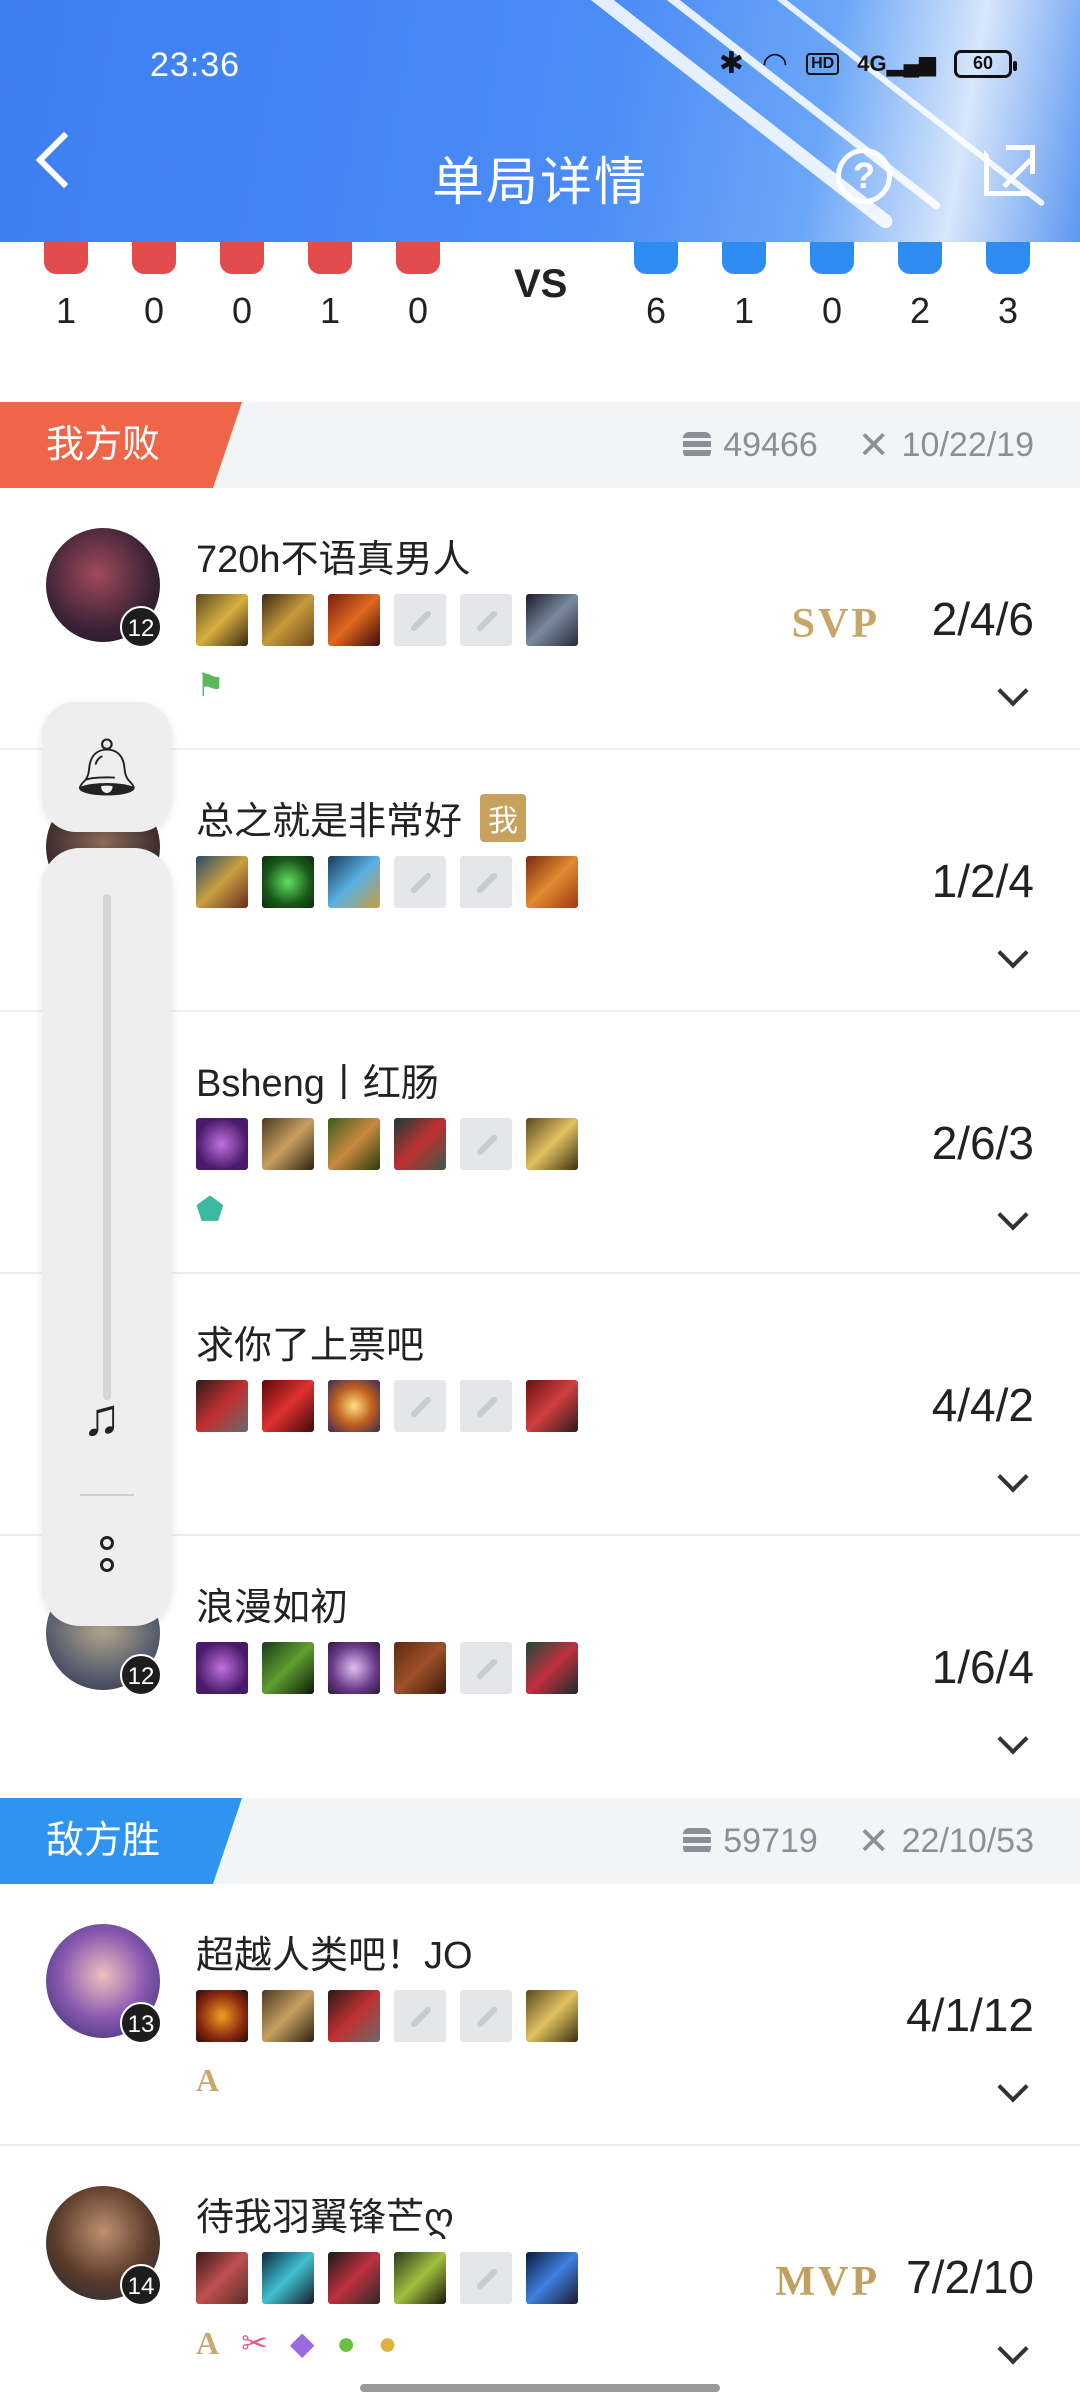  Describe the element at coordinates (832, 258) in the screenshot. I see `baron-icon` at that location.